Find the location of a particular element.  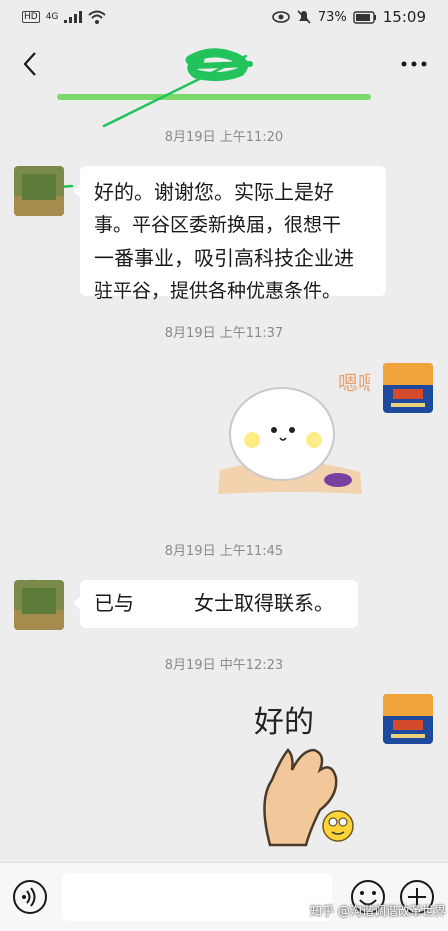

sticker-caption: 嗯嗯 is located at coordinates (354, 383).